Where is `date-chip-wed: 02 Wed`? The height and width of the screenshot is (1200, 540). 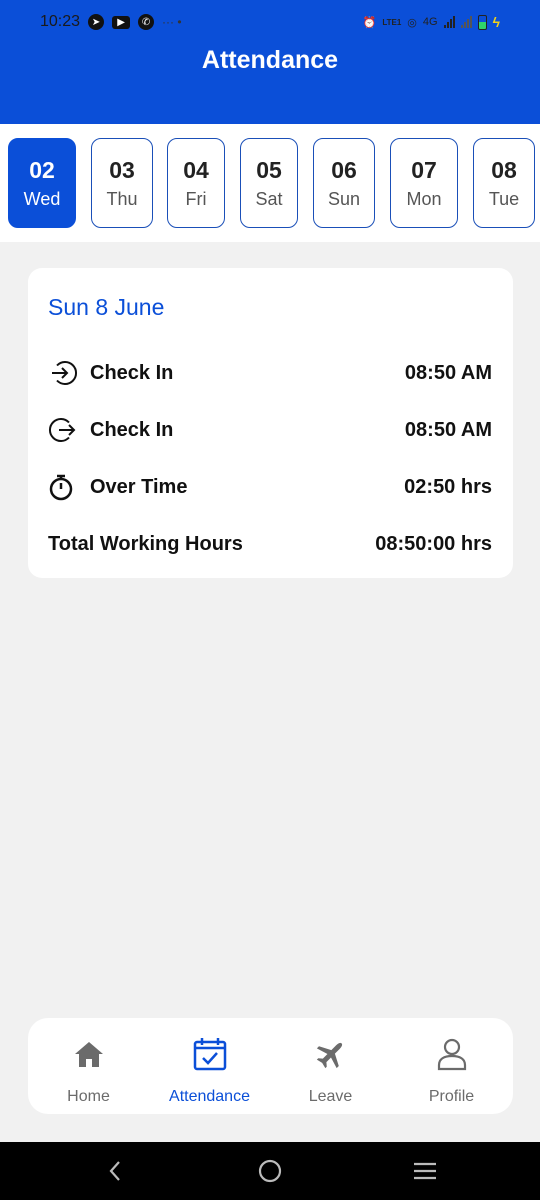
date-chip-wed: 02 Wed is located at coordinates (42, 183).